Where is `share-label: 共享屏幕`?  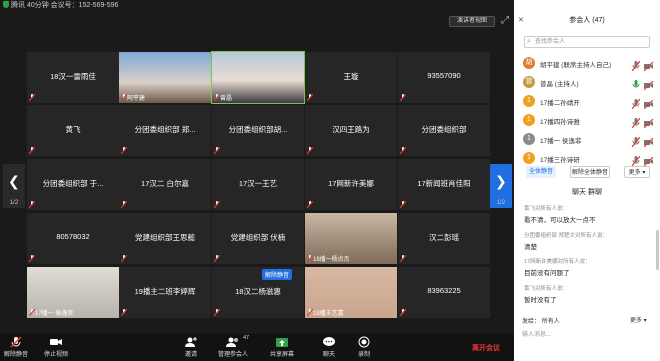 share-label: 共享屏幕 is located at coordinates (282, 355).